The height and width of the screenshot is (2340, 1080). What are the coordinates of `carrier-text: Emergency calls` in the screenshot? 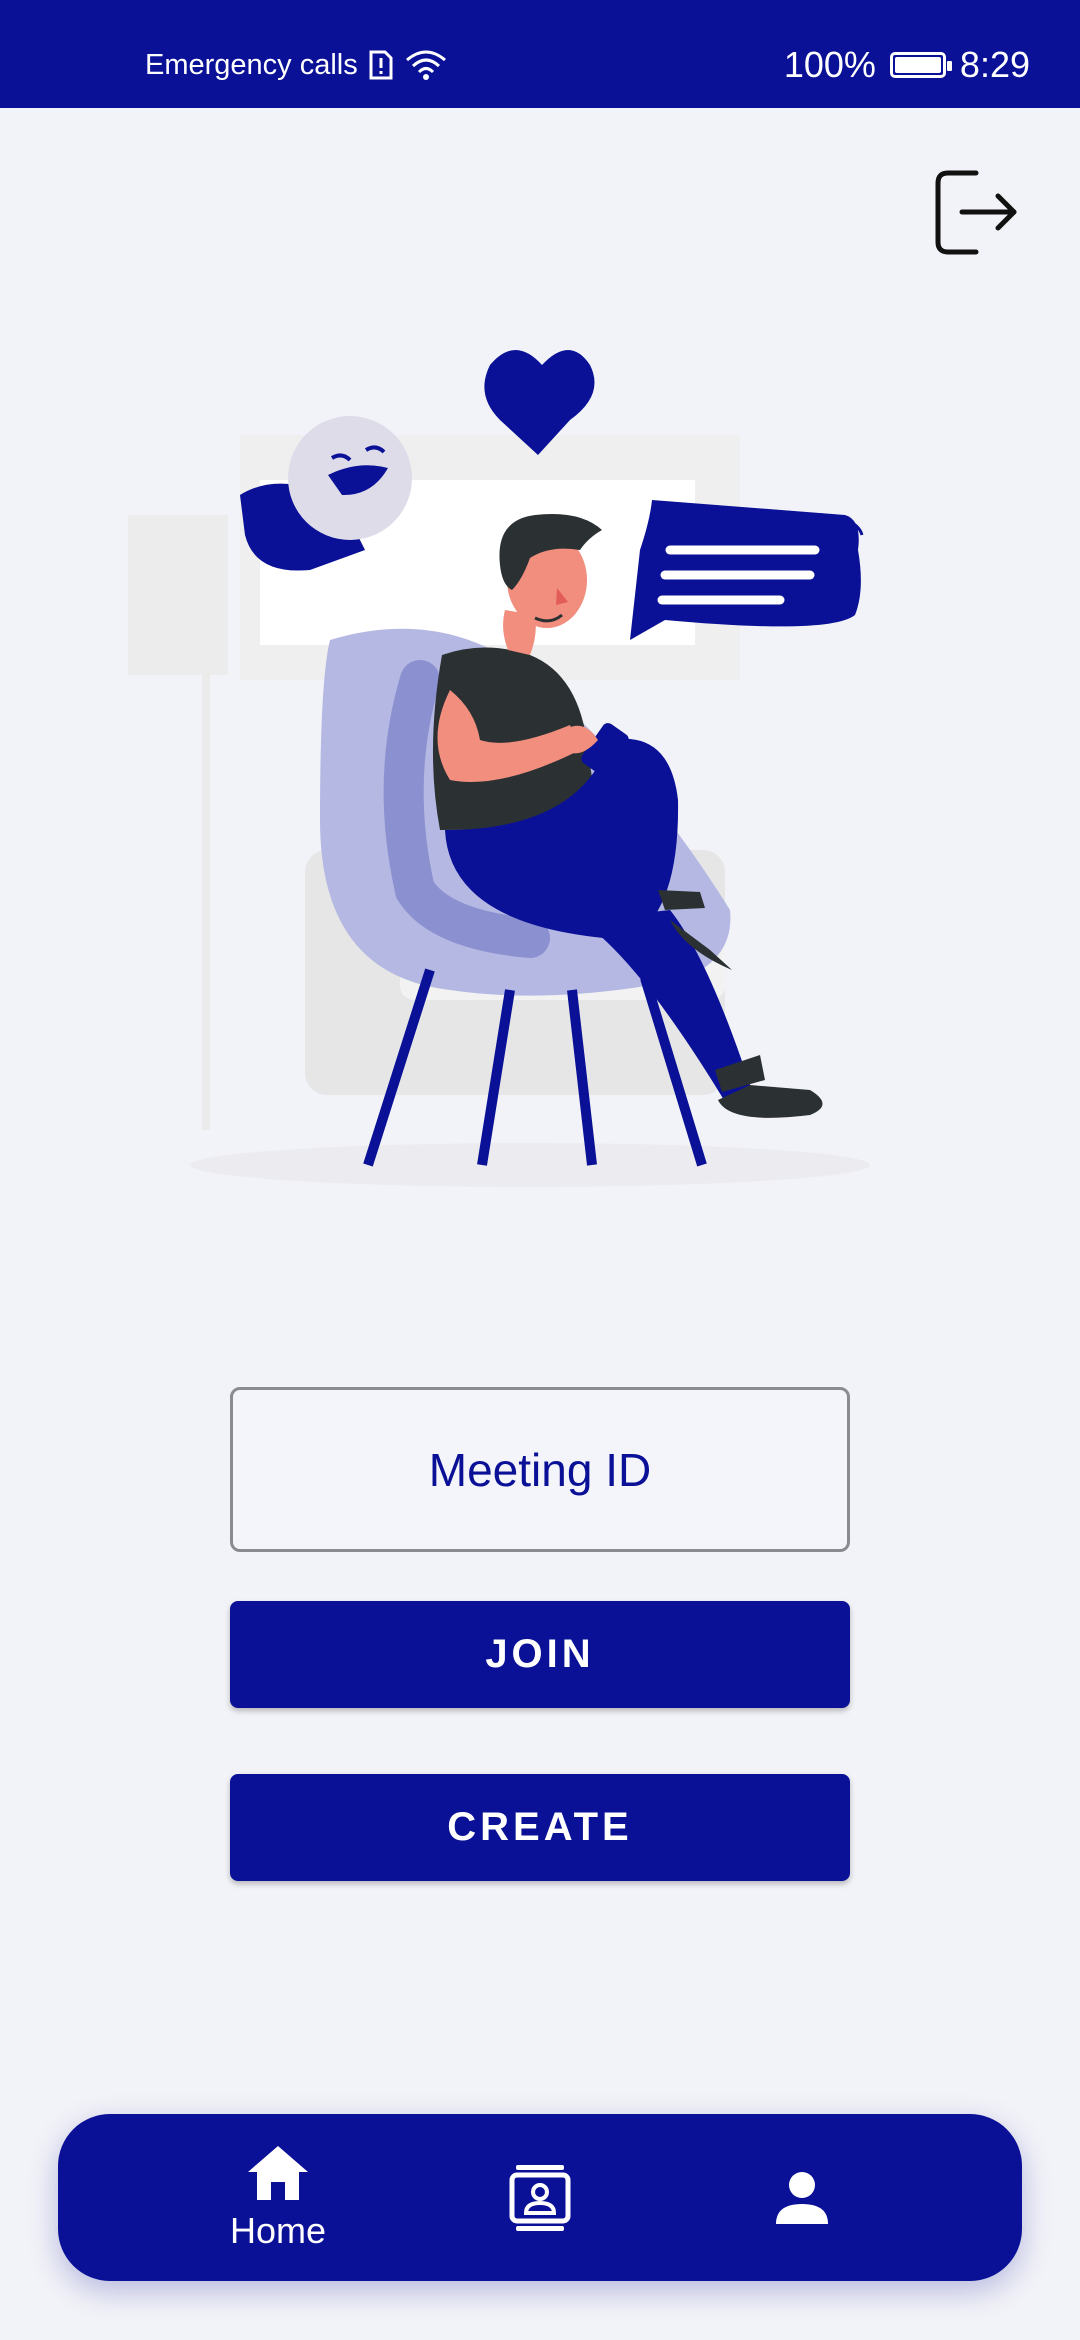 It's located at (251, 64).